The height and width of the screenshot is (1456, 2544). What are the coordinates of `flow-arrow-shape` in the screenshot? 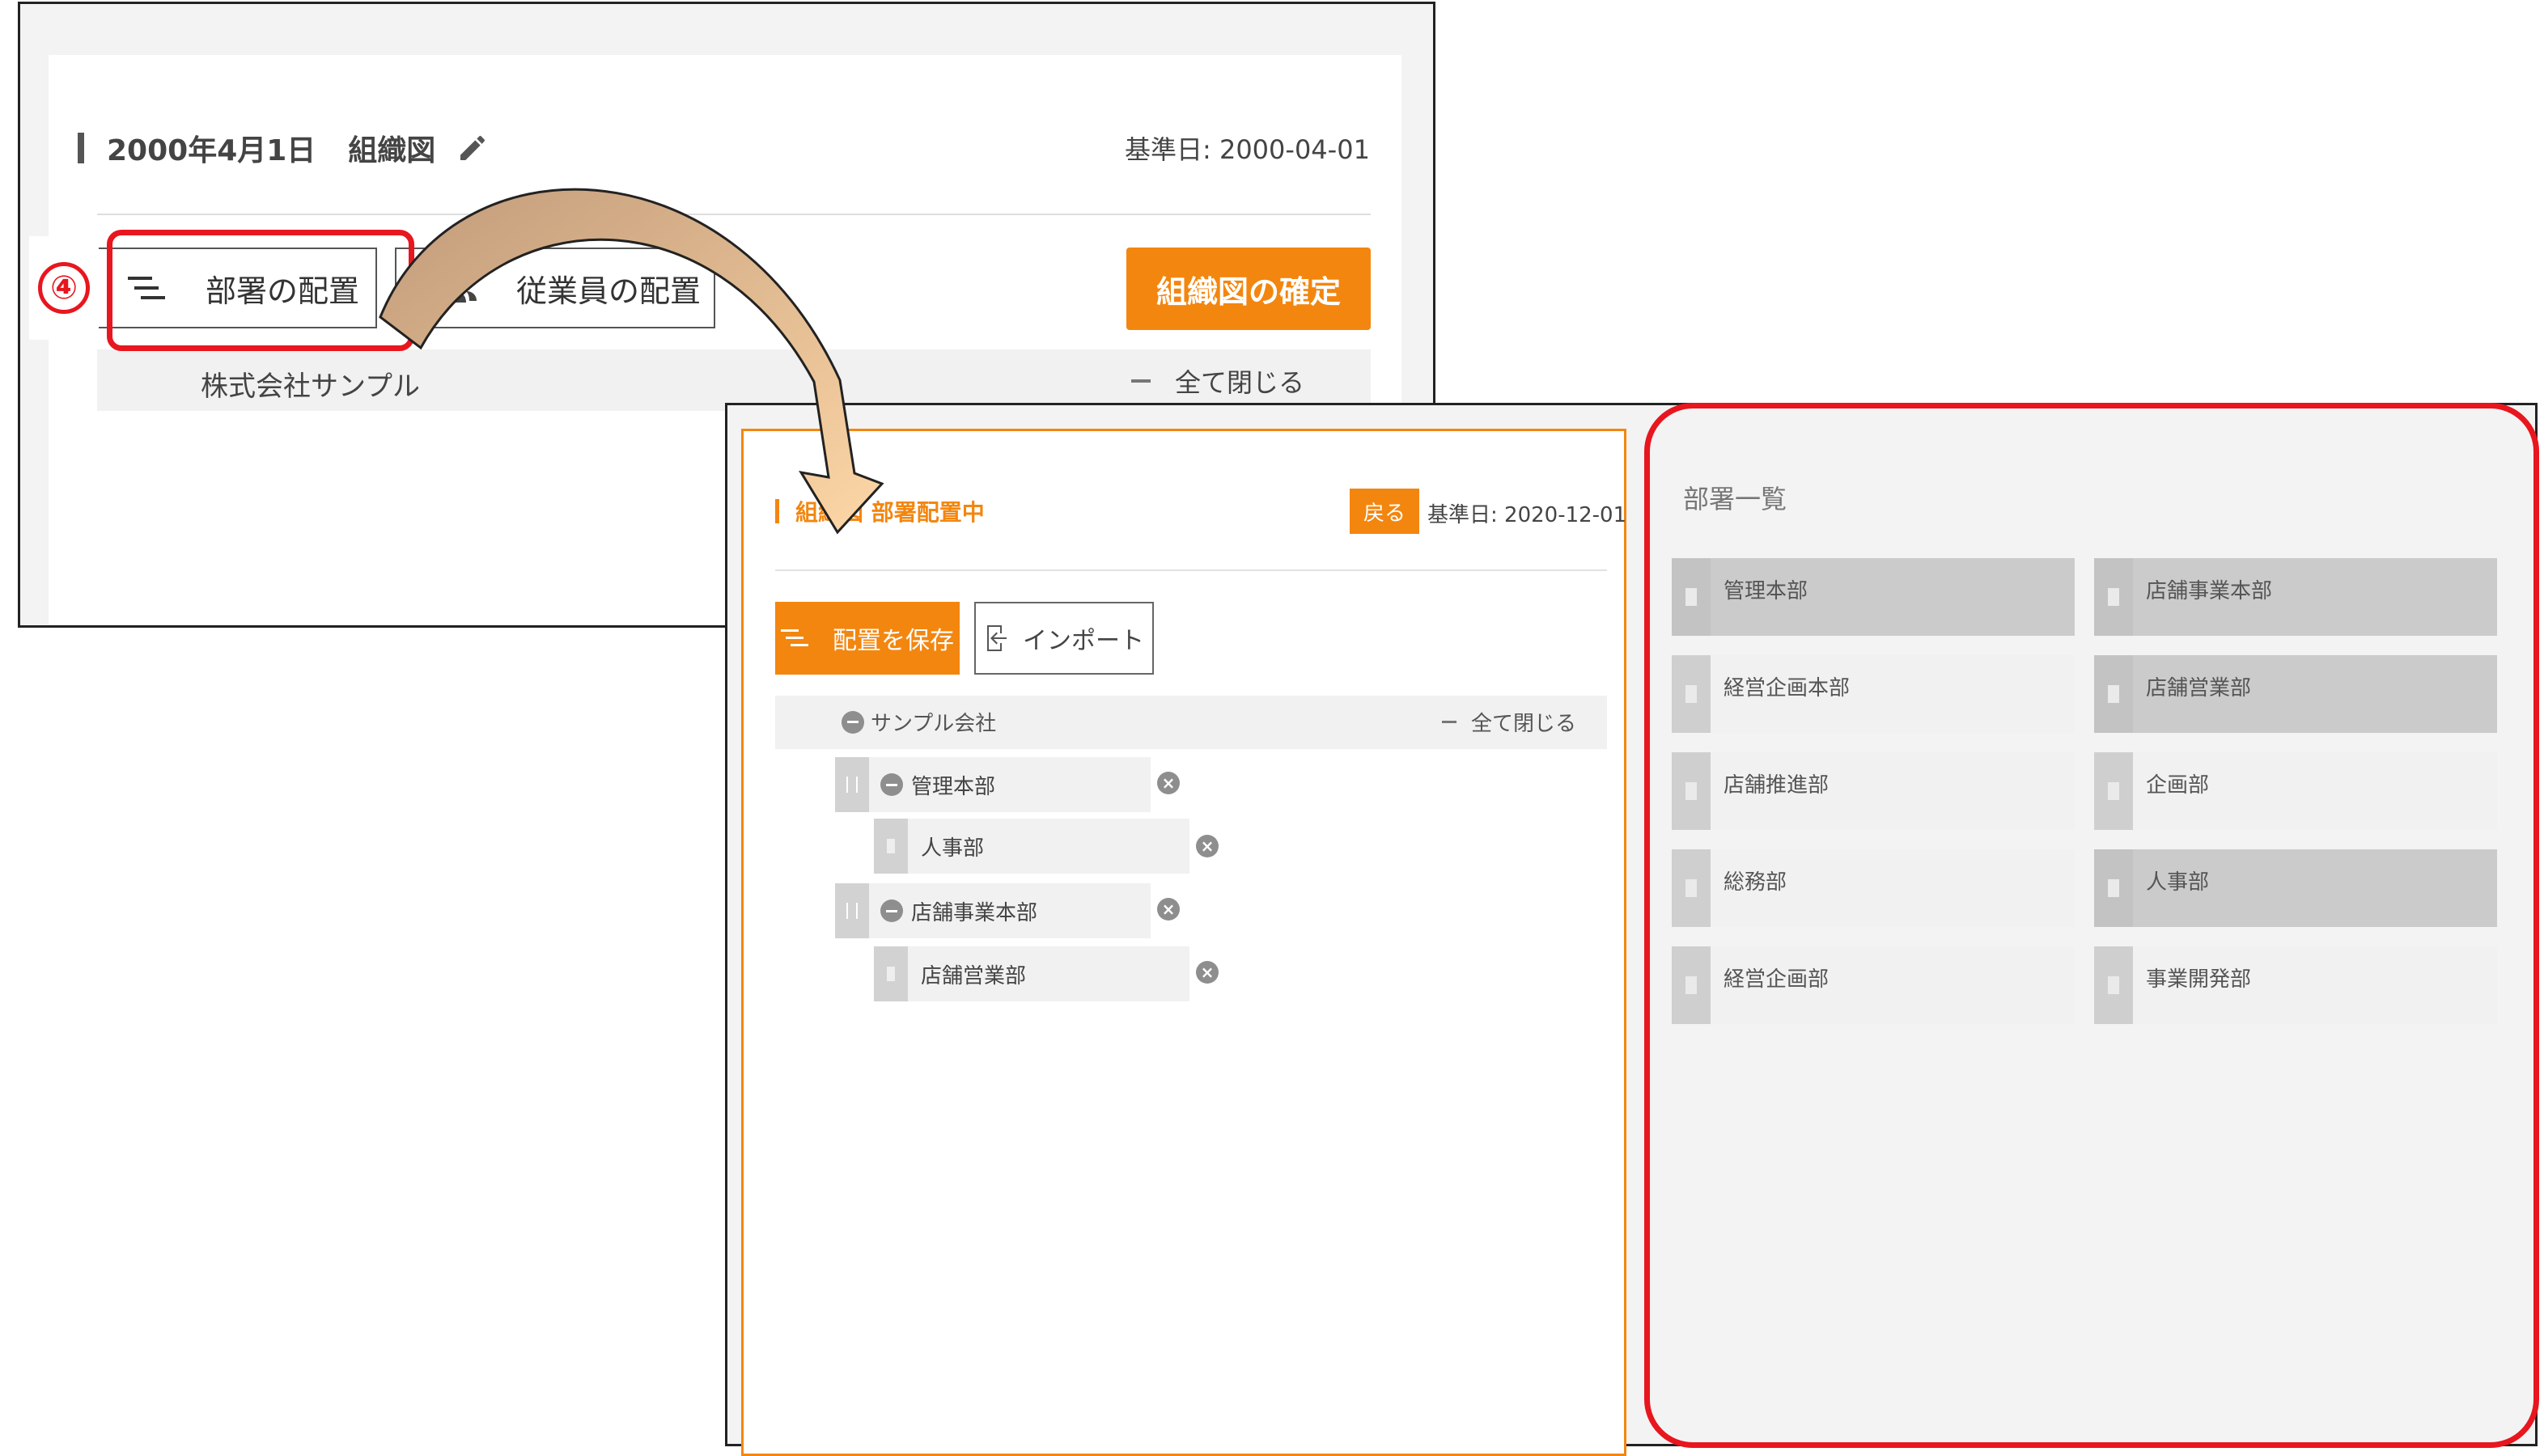 It's located at (632, 361).